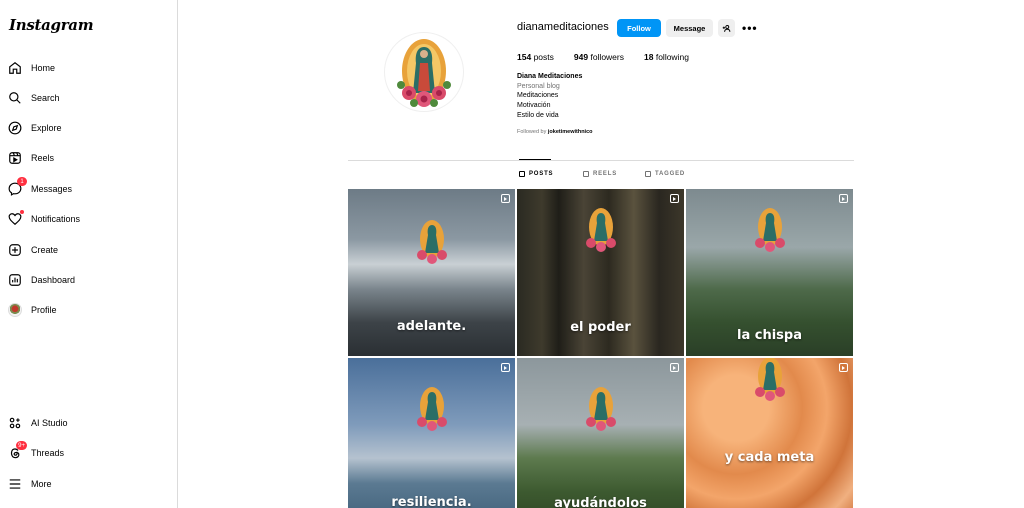 The height and width of the screenshot is (508, 1024). I want to click on sidebar-item-search: Search, so click(34, 98).